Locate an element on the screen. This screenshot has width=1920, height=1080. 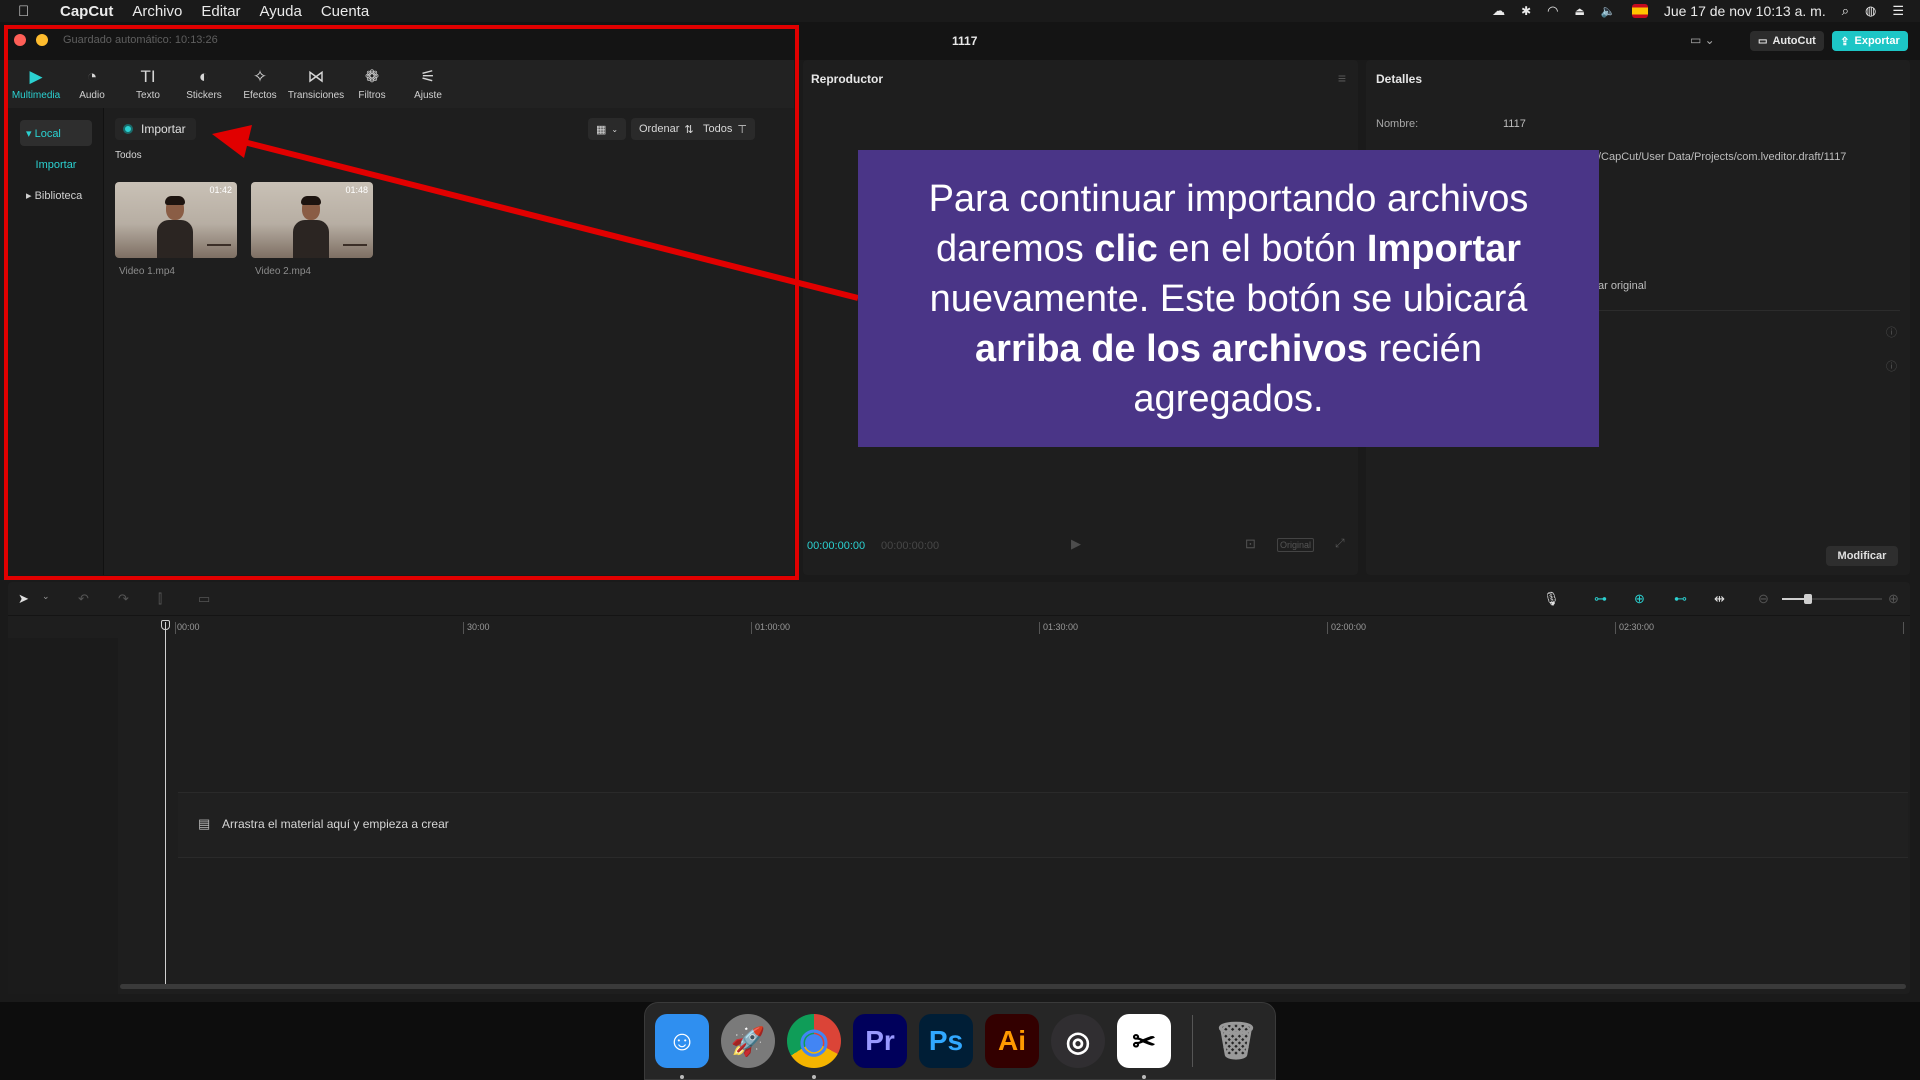
dock-obs-icon: ◎ is located at coordinates (1078, 1041).